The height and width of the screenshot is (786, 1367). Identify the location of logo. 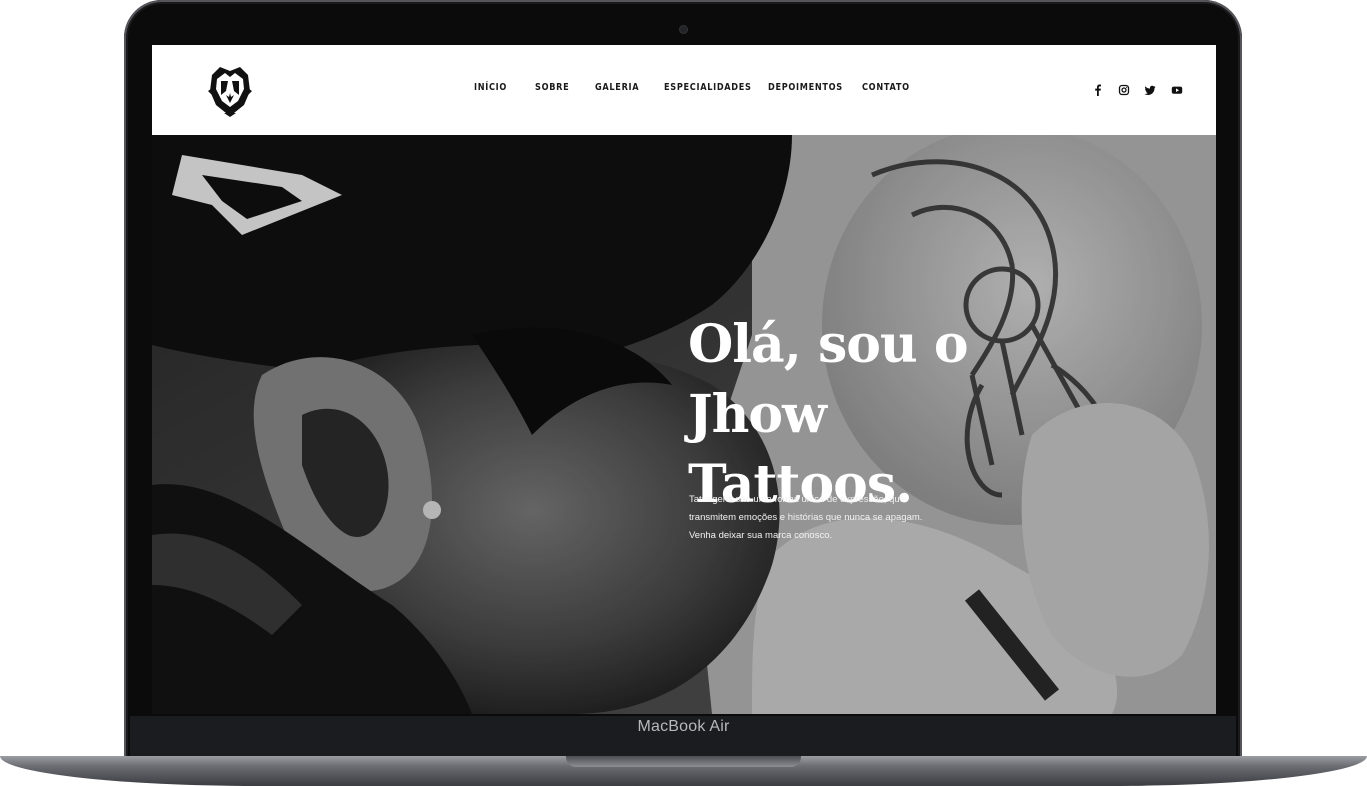
(230, 89).